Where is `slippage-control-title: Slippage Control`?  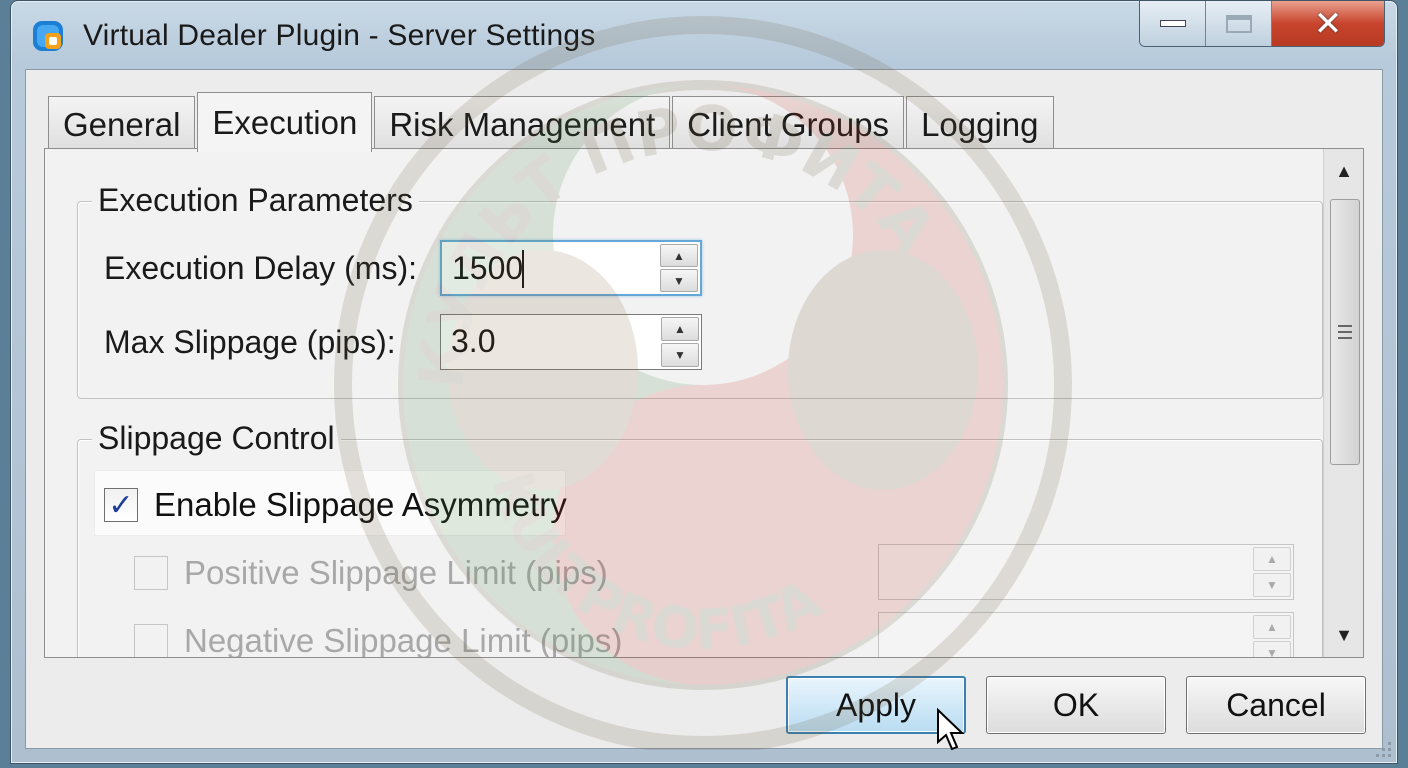 slippage-control-title: Slippage Control is located at coordinates (216, 438).